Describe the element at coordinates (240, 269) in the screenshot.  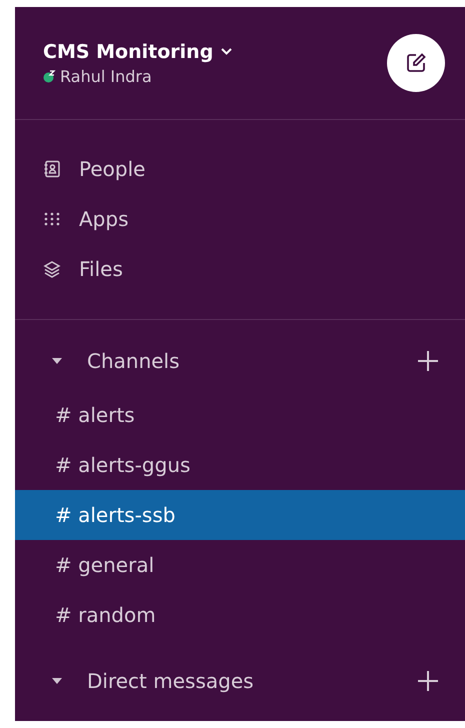
I see `nav-item: Files` at that location.